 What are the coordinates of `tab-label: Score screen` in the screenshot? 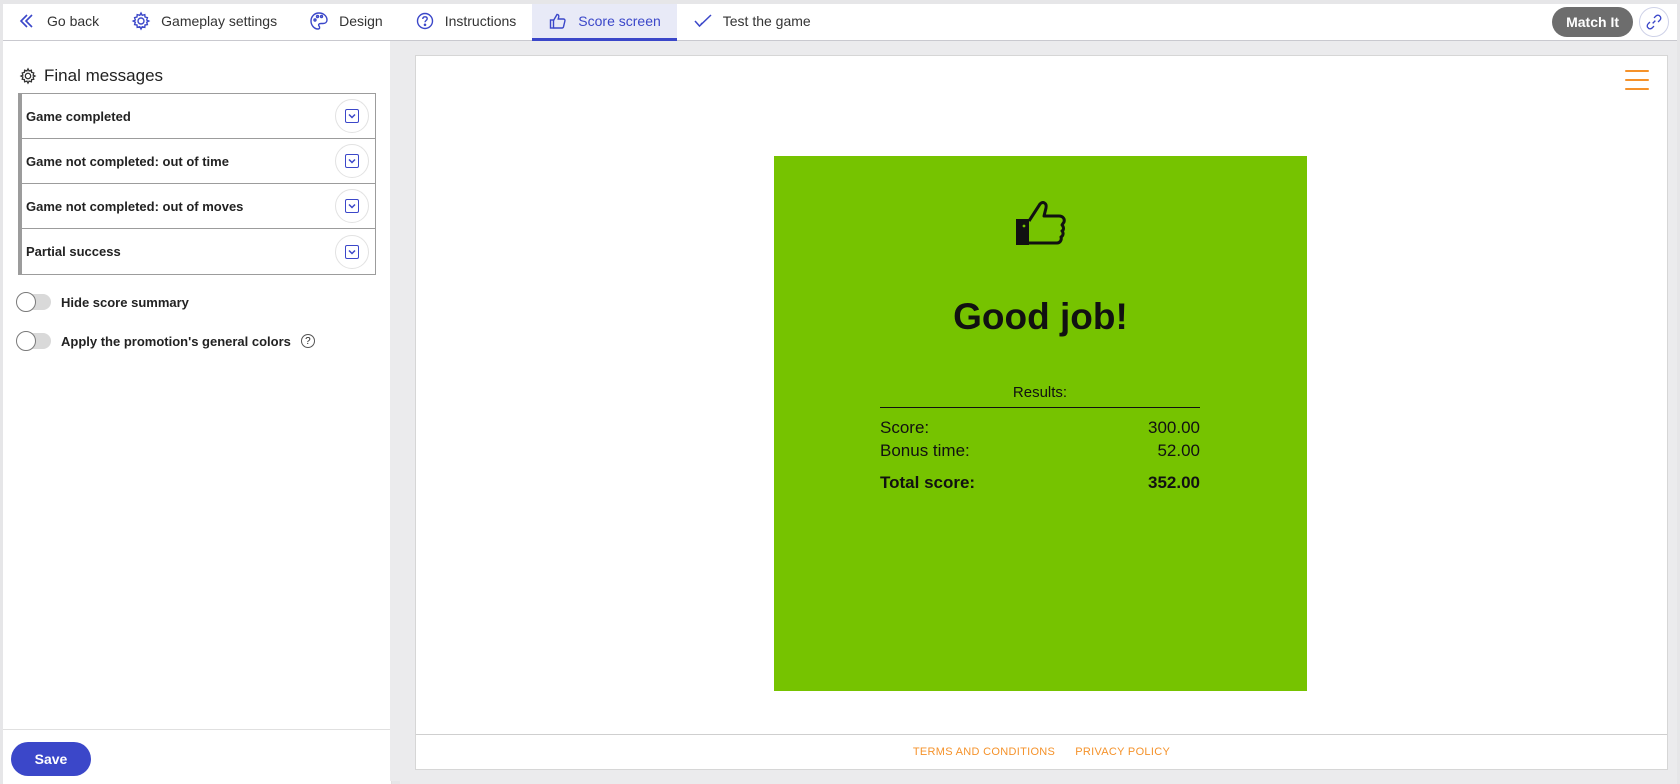 It's located at (619, 20).